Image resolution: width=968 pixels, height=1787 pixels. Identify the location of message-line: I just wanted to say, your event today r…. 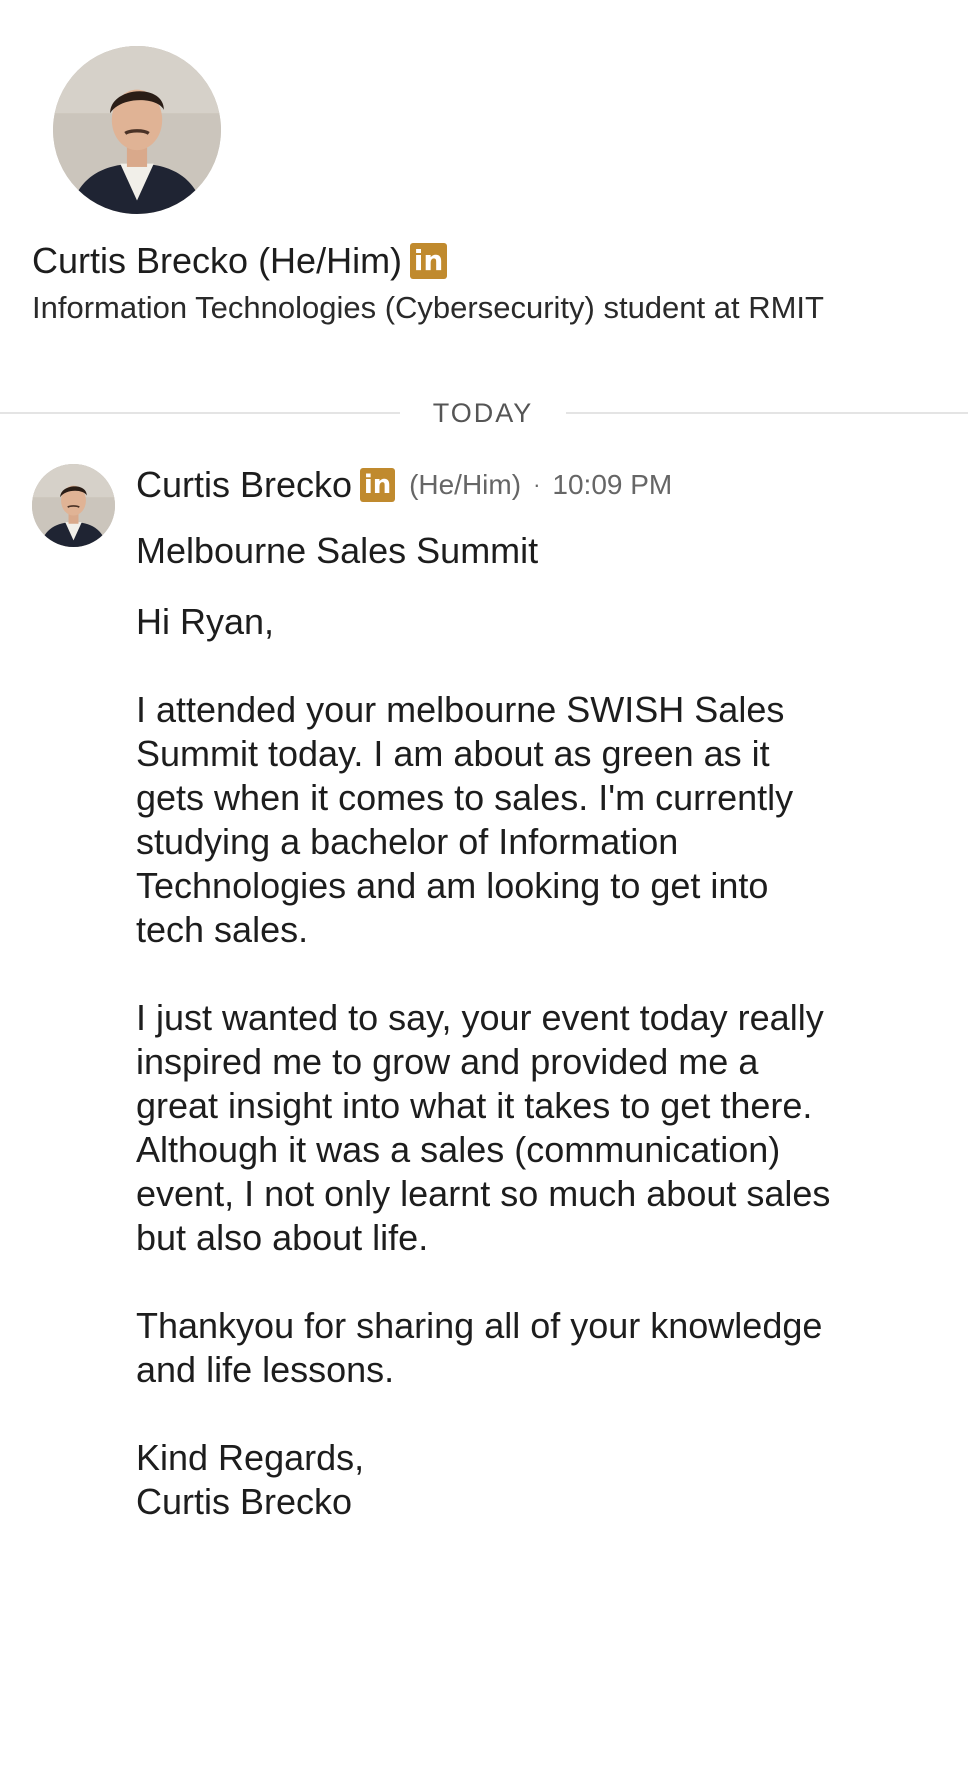
(480, 1017).